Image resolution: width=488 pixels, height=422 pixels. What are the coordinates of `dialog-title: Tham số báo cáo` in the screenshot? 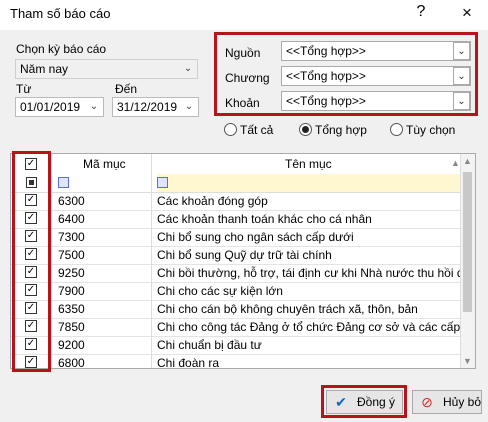 It's located at (60, 13).